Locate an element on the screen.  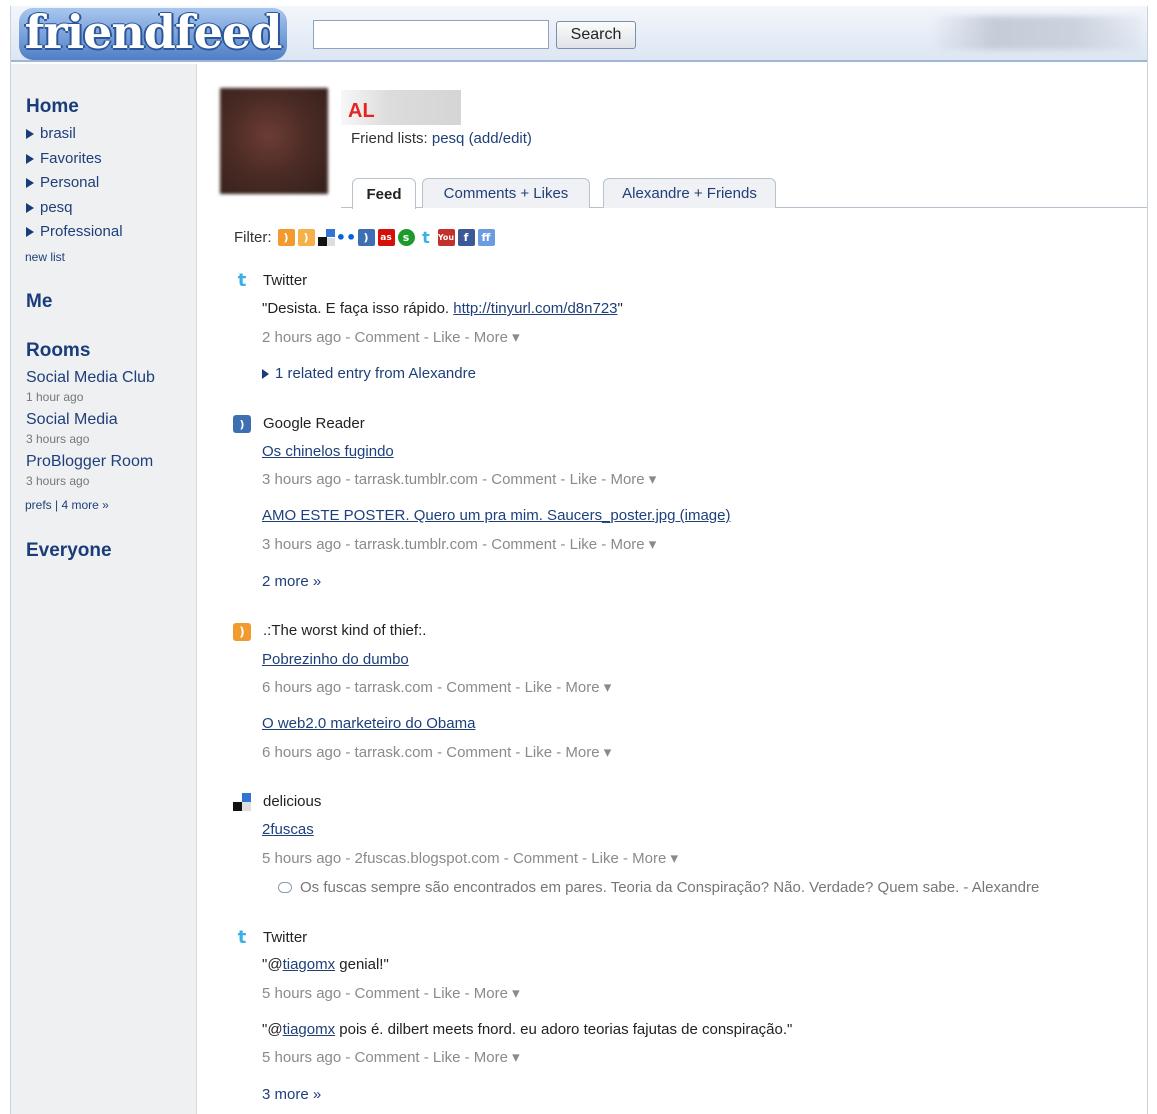
related-entry-label: 1 related entry from Alexandre is located at coordinates (375, 373).